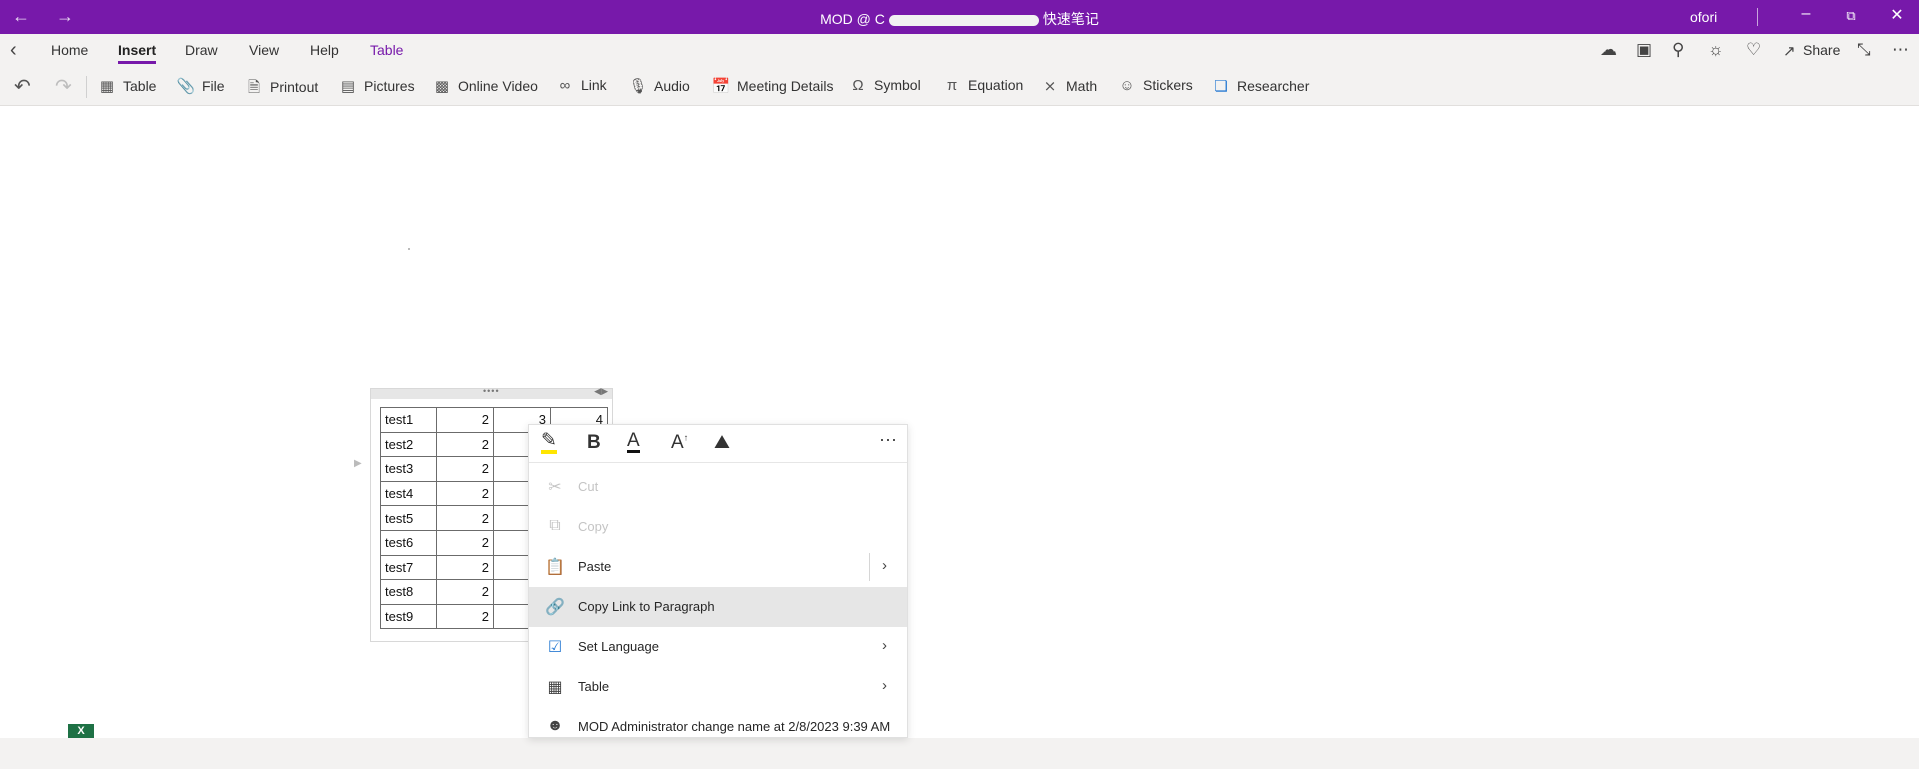 Image resolution: width=1919 pixels, height=769 pixels. What do you see at coordinates (1897, 15) in the screenshot?
I see `close-icon: ✕` at bounding box center [1897, 15].